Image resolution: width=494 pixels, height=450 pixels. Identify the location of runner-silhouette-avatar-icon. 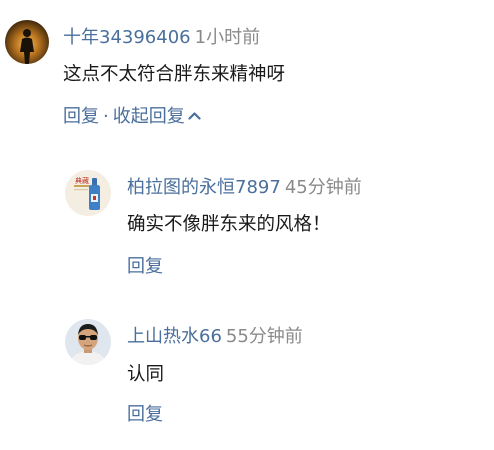
(27, 42).